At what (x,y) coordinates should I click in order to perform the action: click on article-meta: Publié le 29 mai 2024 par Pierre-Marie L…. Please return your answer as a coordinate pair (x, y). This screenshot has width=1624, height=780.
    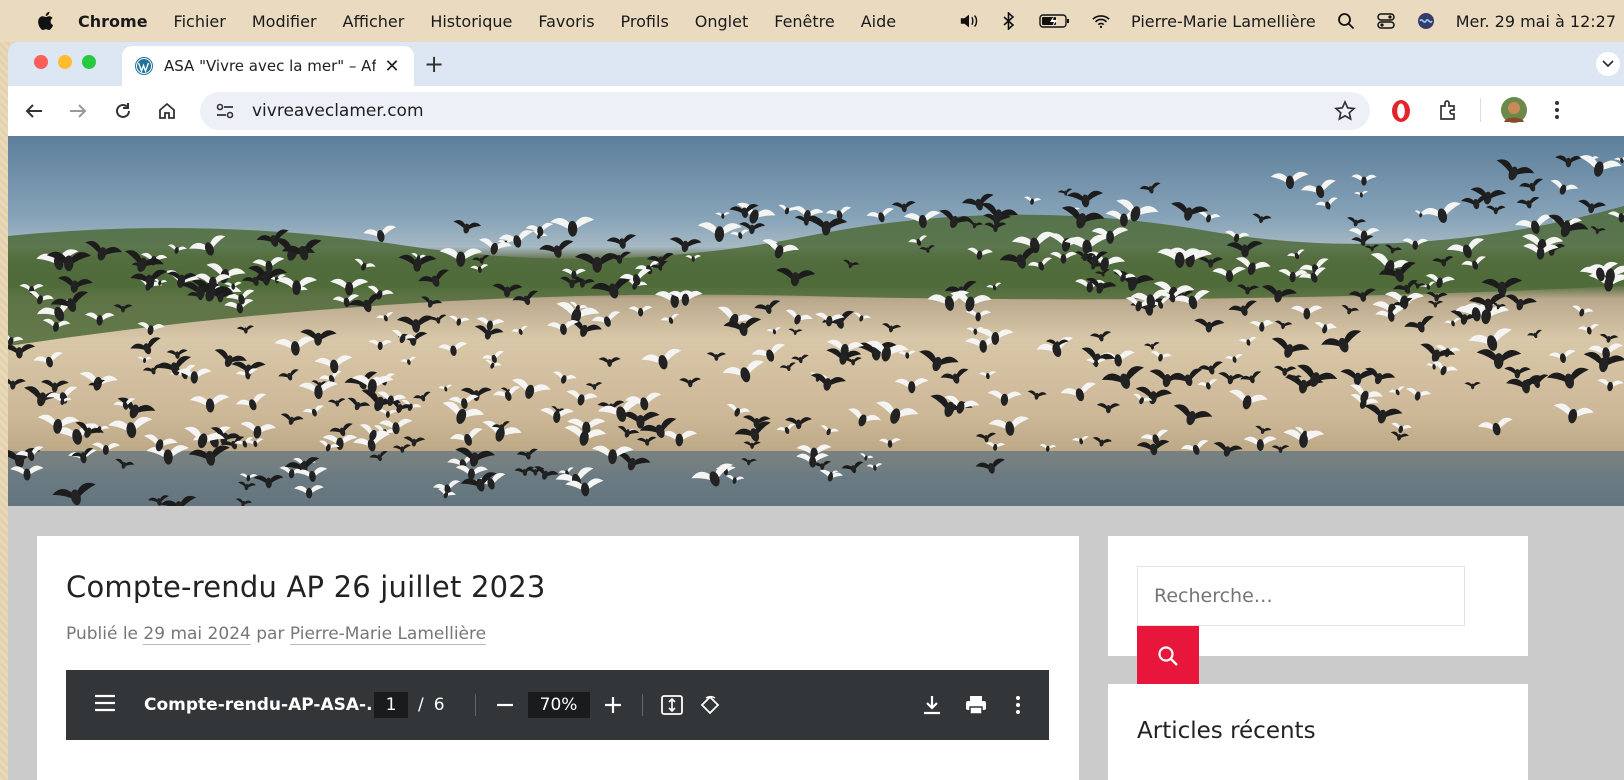
    Looking at the image, I should click on (558, 634).